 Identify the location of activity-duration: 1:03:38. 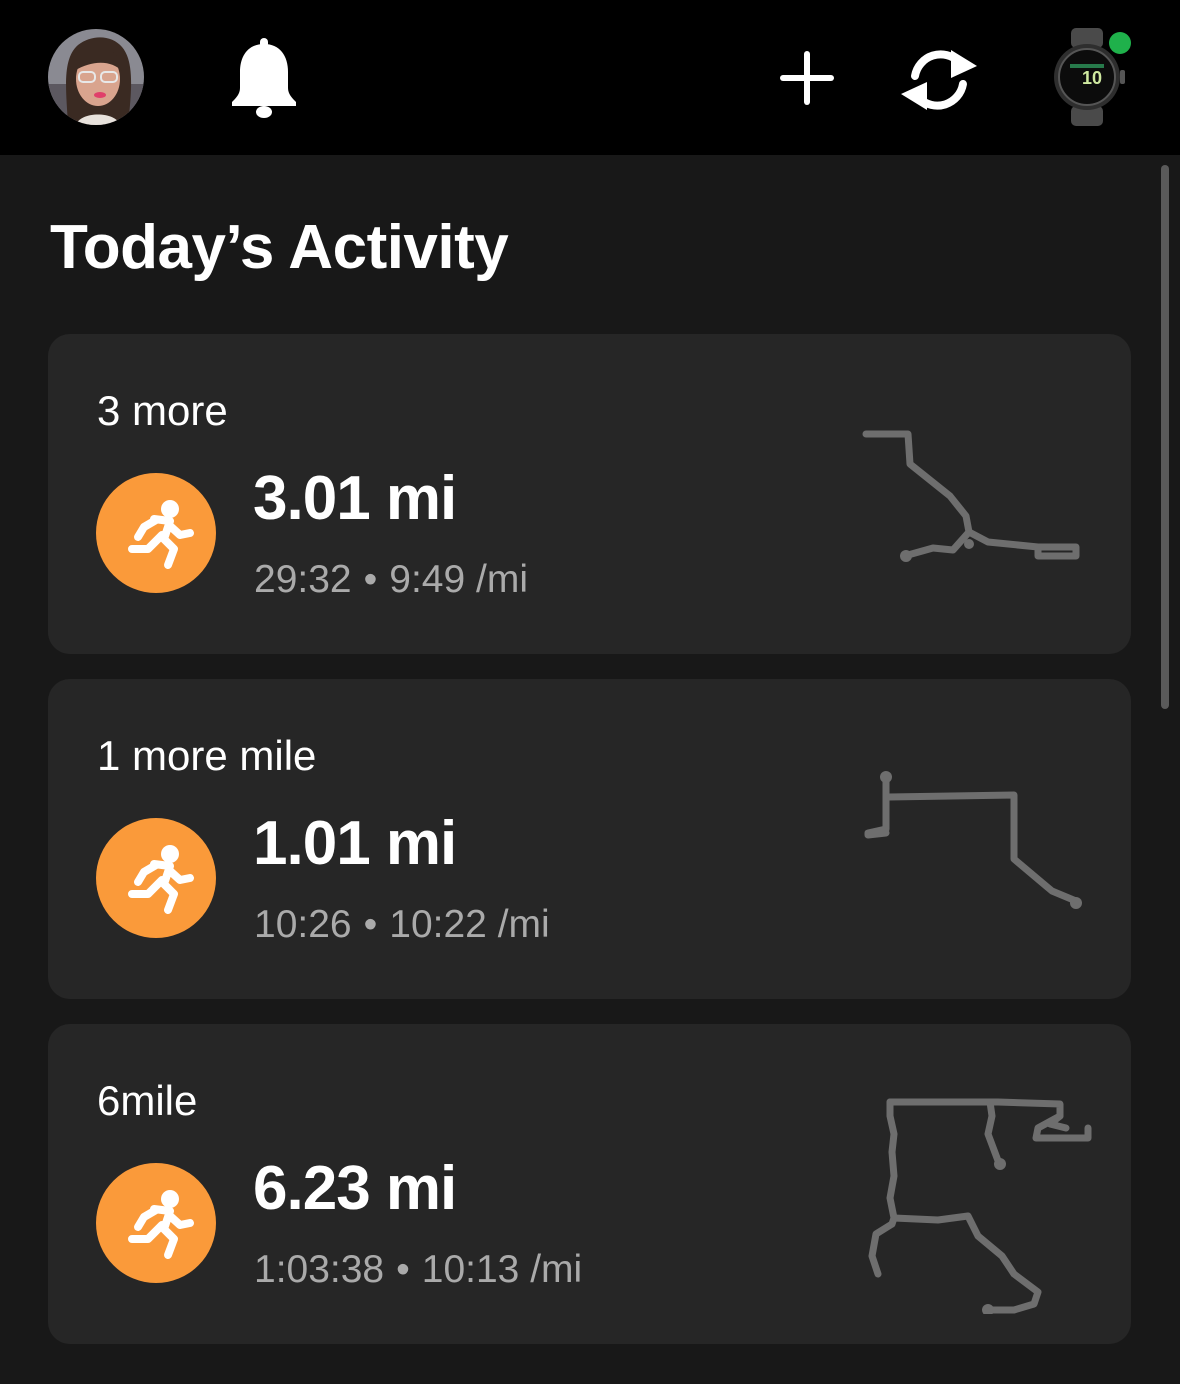
(319, 1269).